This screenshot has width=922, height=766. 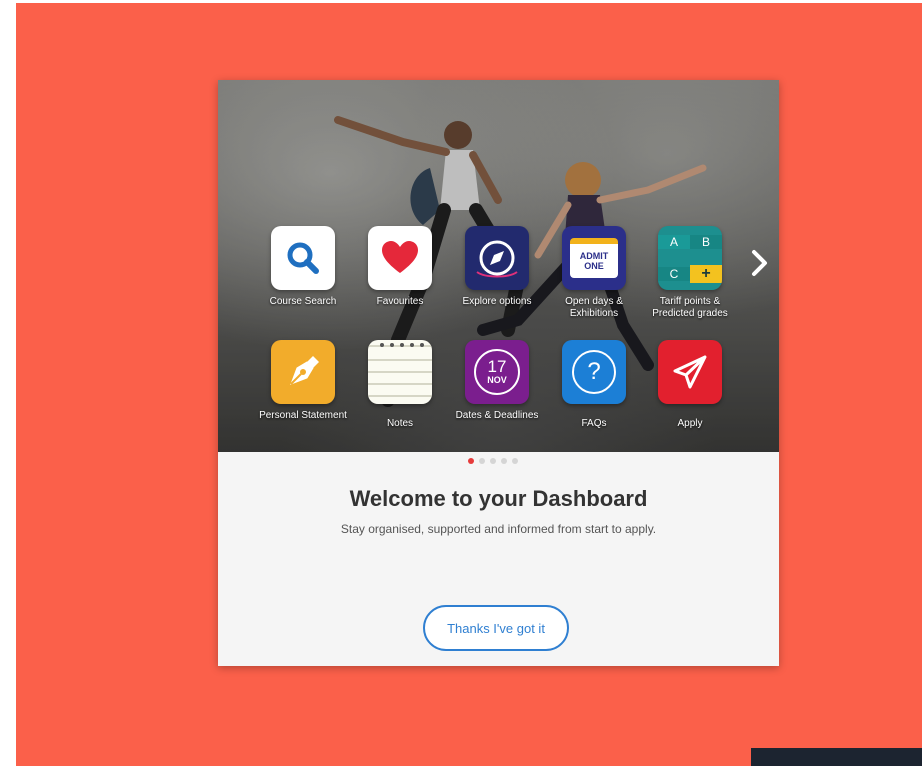 I want to click on tile-label: Explore options, so click(x=497, y=301).